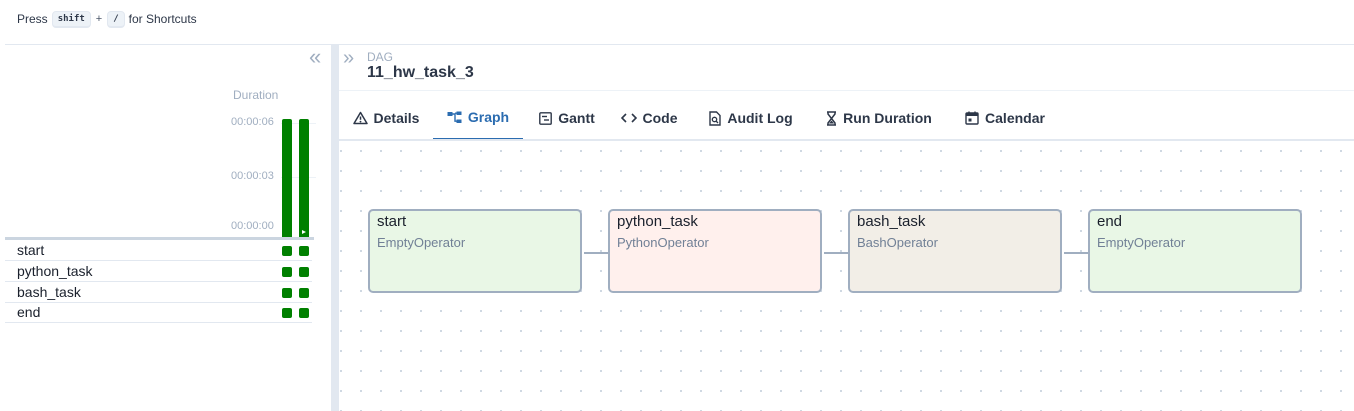 This screenshot has height=411, width=1354. What do you see at coordinates (116, 19) in the screenshot?
I see `slash-key: /` at bounding box center [116, 19].